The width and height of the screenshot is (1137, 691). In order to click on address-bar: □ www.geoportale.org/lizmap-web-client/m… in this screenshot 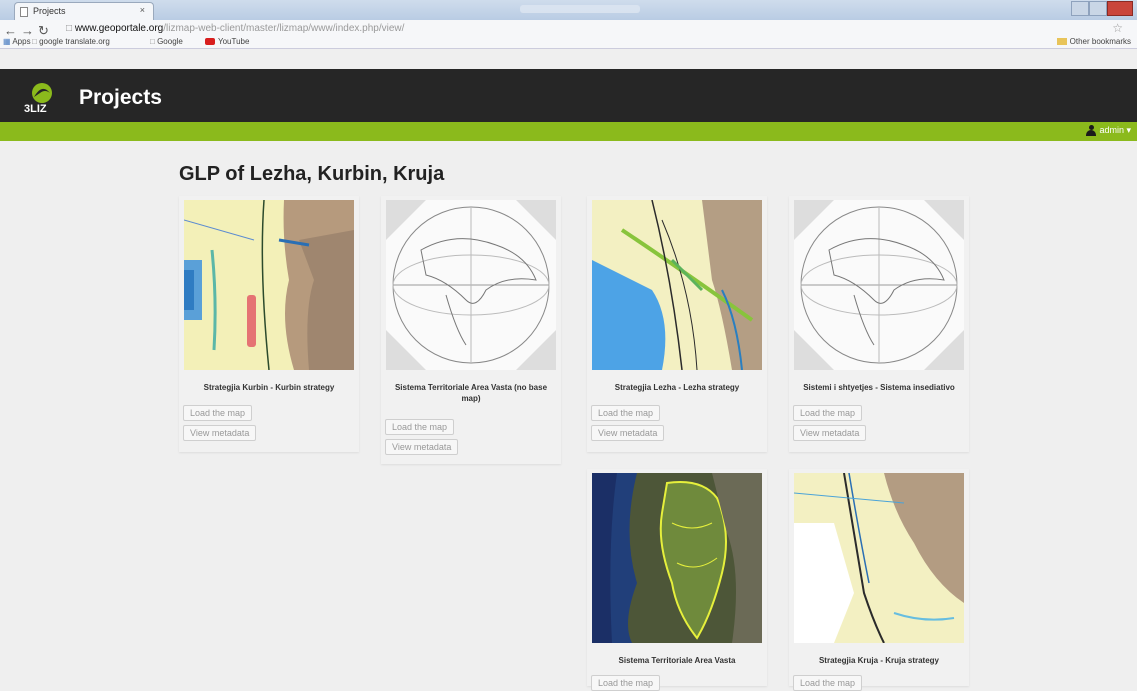, I will do `click(586, 29)`.